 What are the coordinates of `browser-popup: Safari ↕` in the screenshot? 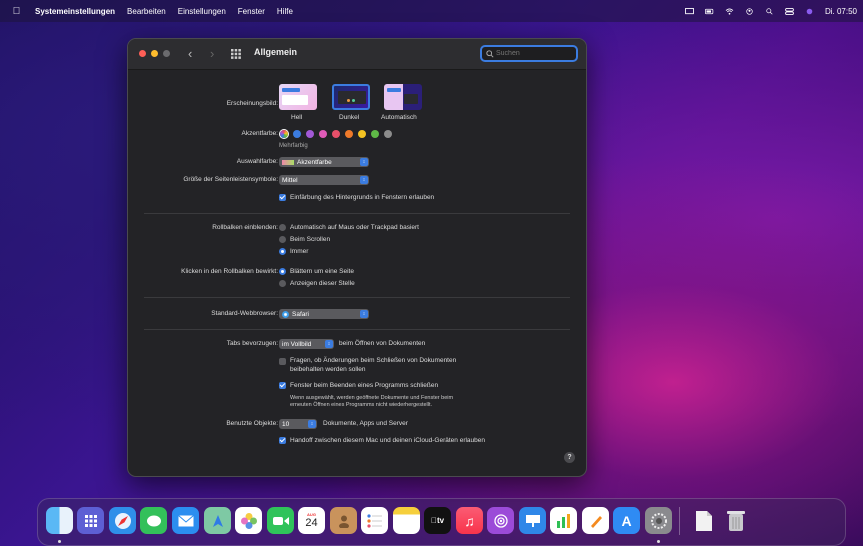 It's located at (324, 314).